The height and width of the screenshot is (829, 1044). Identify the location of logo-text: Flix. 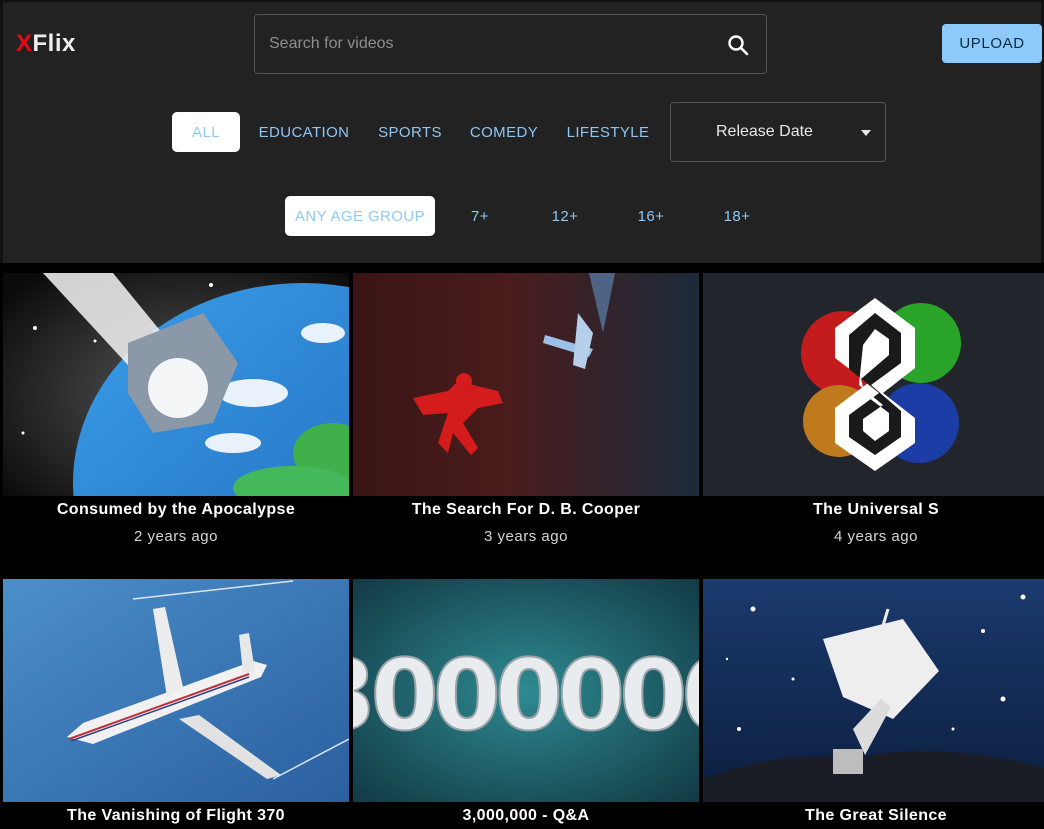
(54, 43).